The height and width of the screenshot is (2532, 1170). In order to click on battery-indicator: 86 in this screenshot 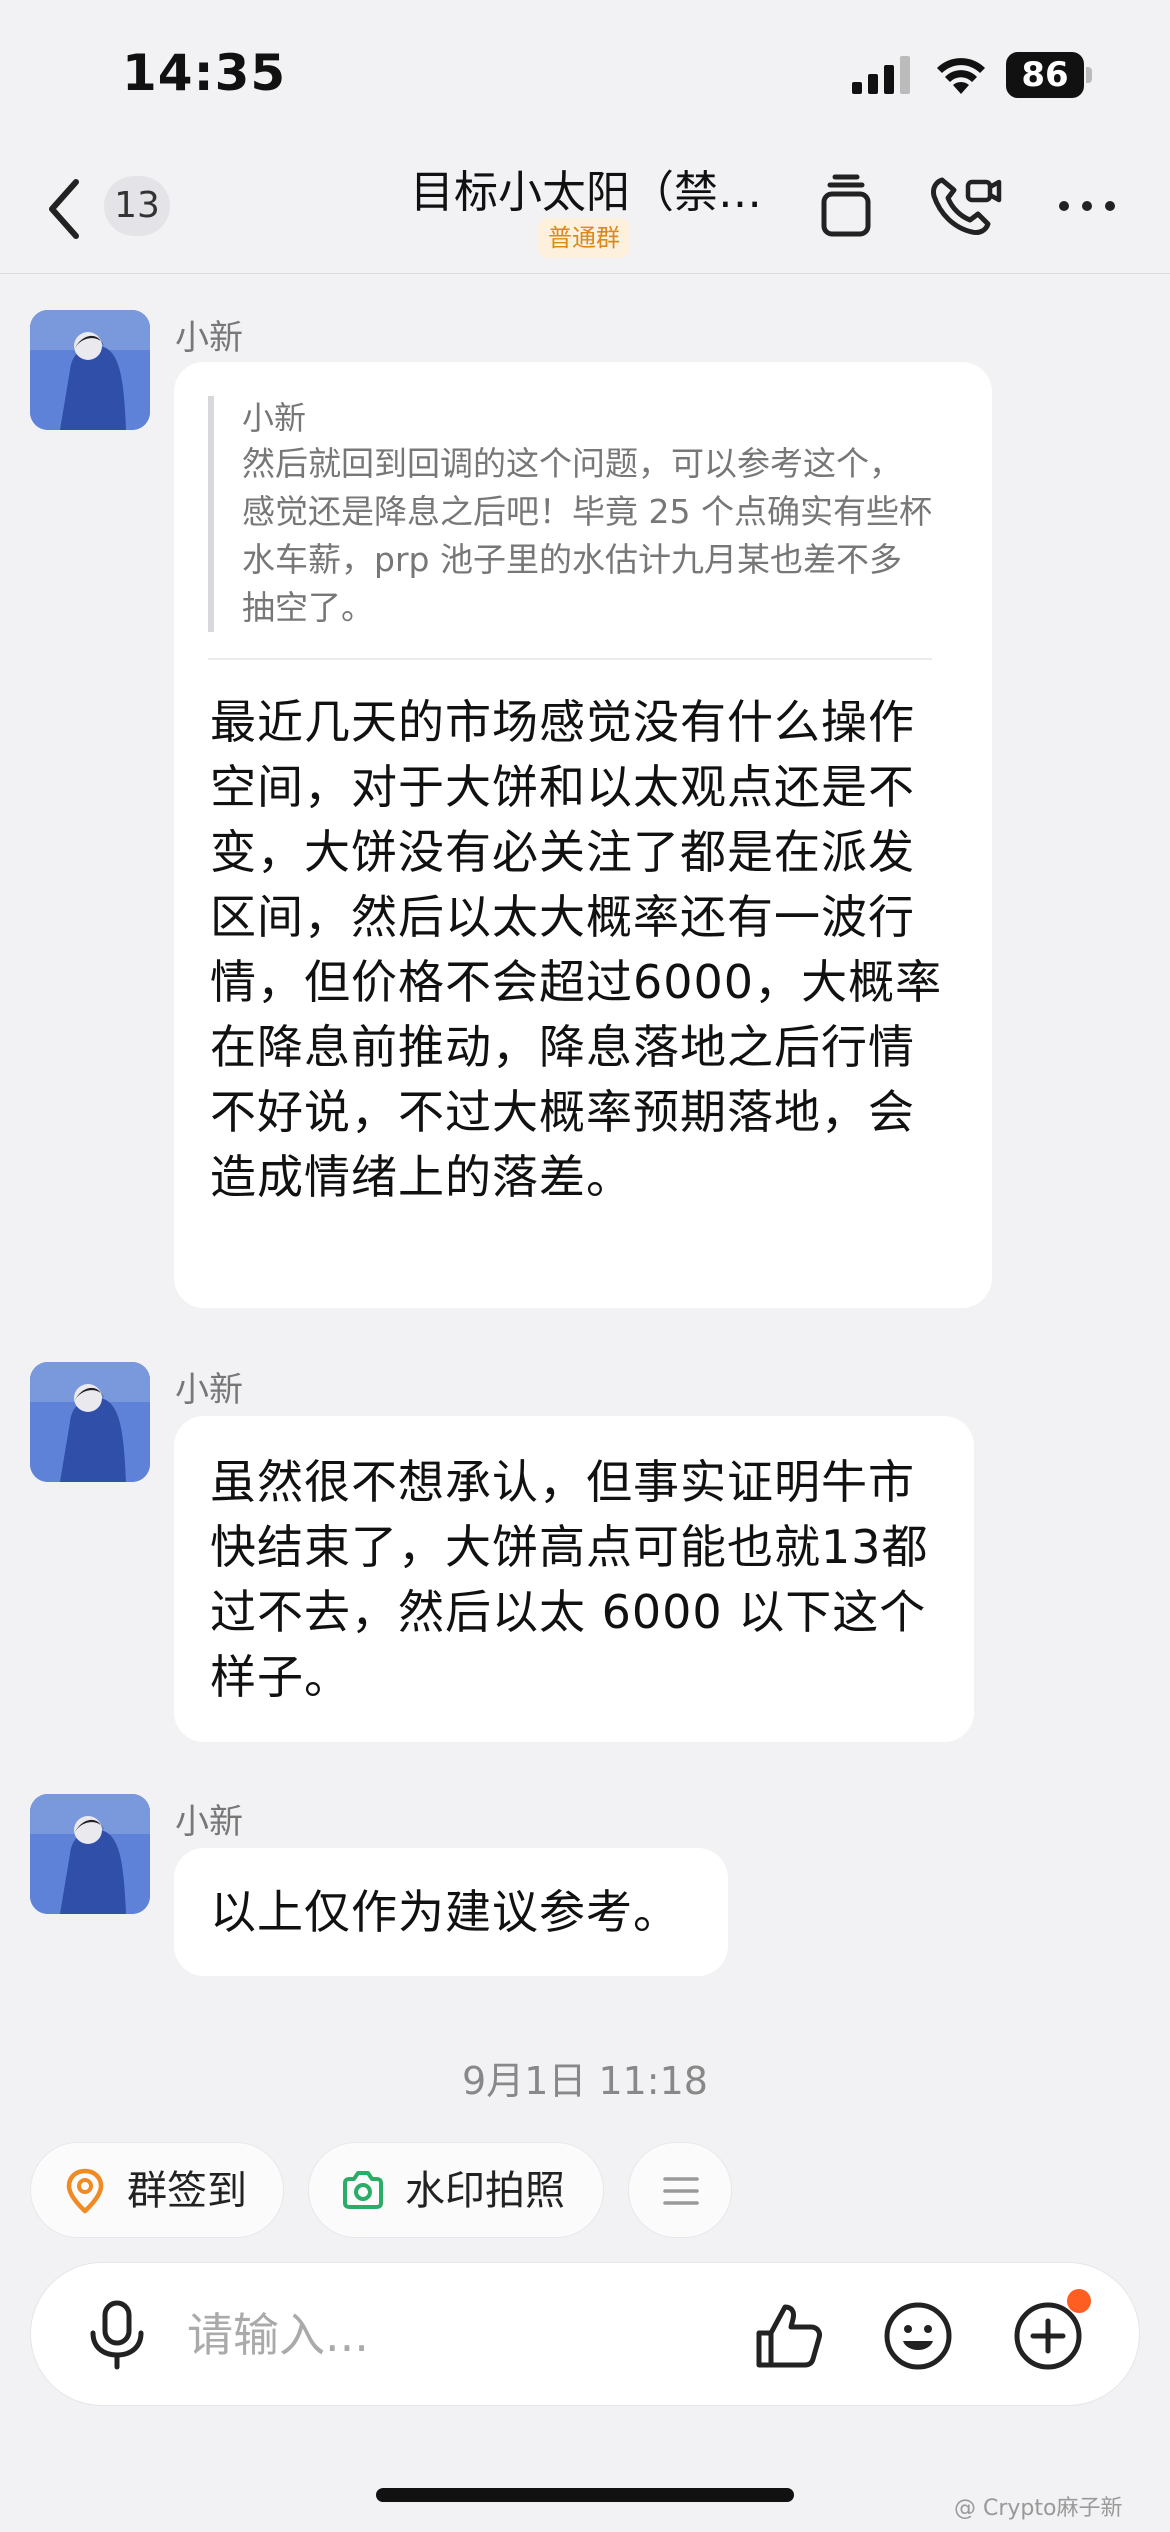, I will do `click(1049, 75)`.